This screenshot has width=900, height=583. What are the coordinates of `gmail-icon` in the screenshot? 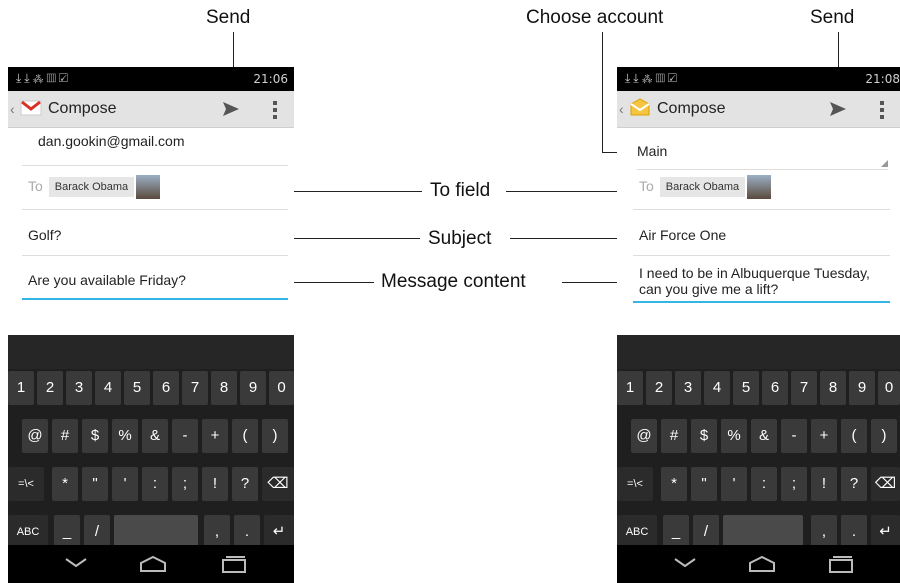 It's located at (31, 108).